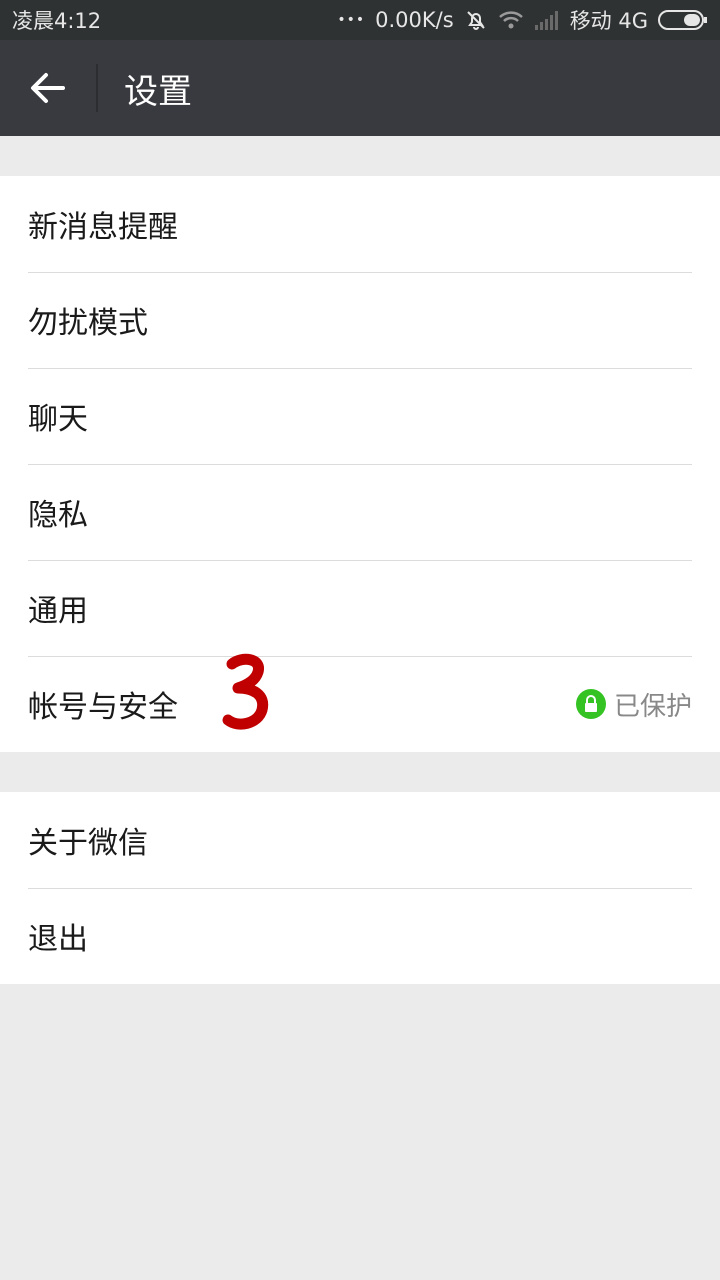  What do you see at coordinates (360, 224) in the screenshot?
I see `settings-item-notifications: 新消息提醒` at bounding box center [360, 224].